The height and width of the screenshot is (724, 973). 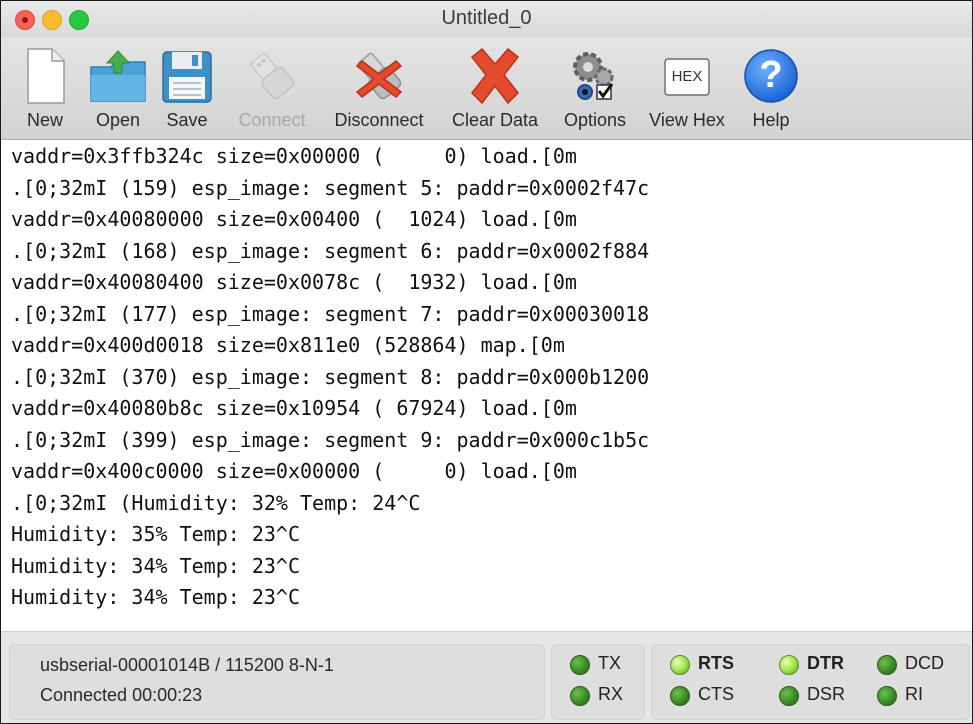 I want to click on disconnect-button: Disconnect, so click(x=379, y=88).